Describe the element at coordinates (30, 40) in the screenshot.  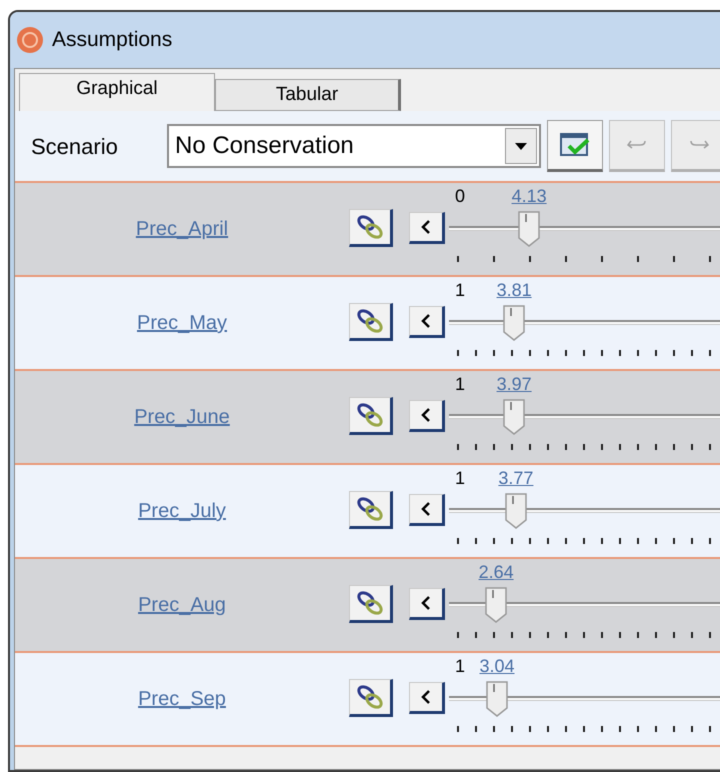
I see `app-logo-icon` at that location.